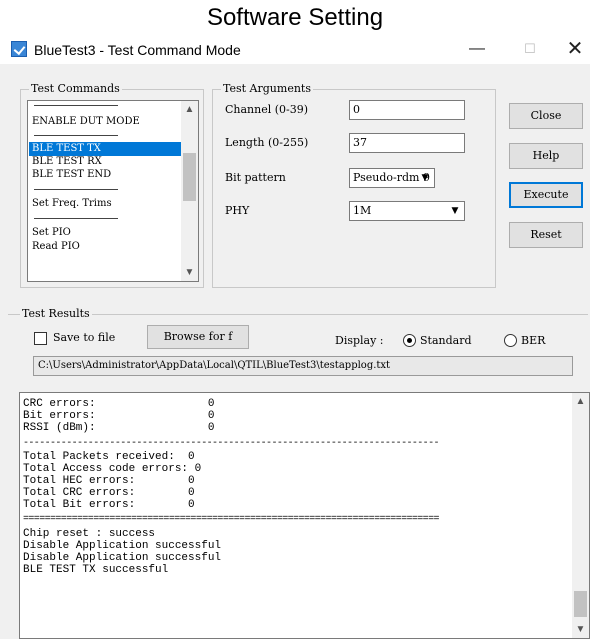 The image size is (590, 639). I want to click on log-line: Total Bit errors: 0, so click(109, 505).